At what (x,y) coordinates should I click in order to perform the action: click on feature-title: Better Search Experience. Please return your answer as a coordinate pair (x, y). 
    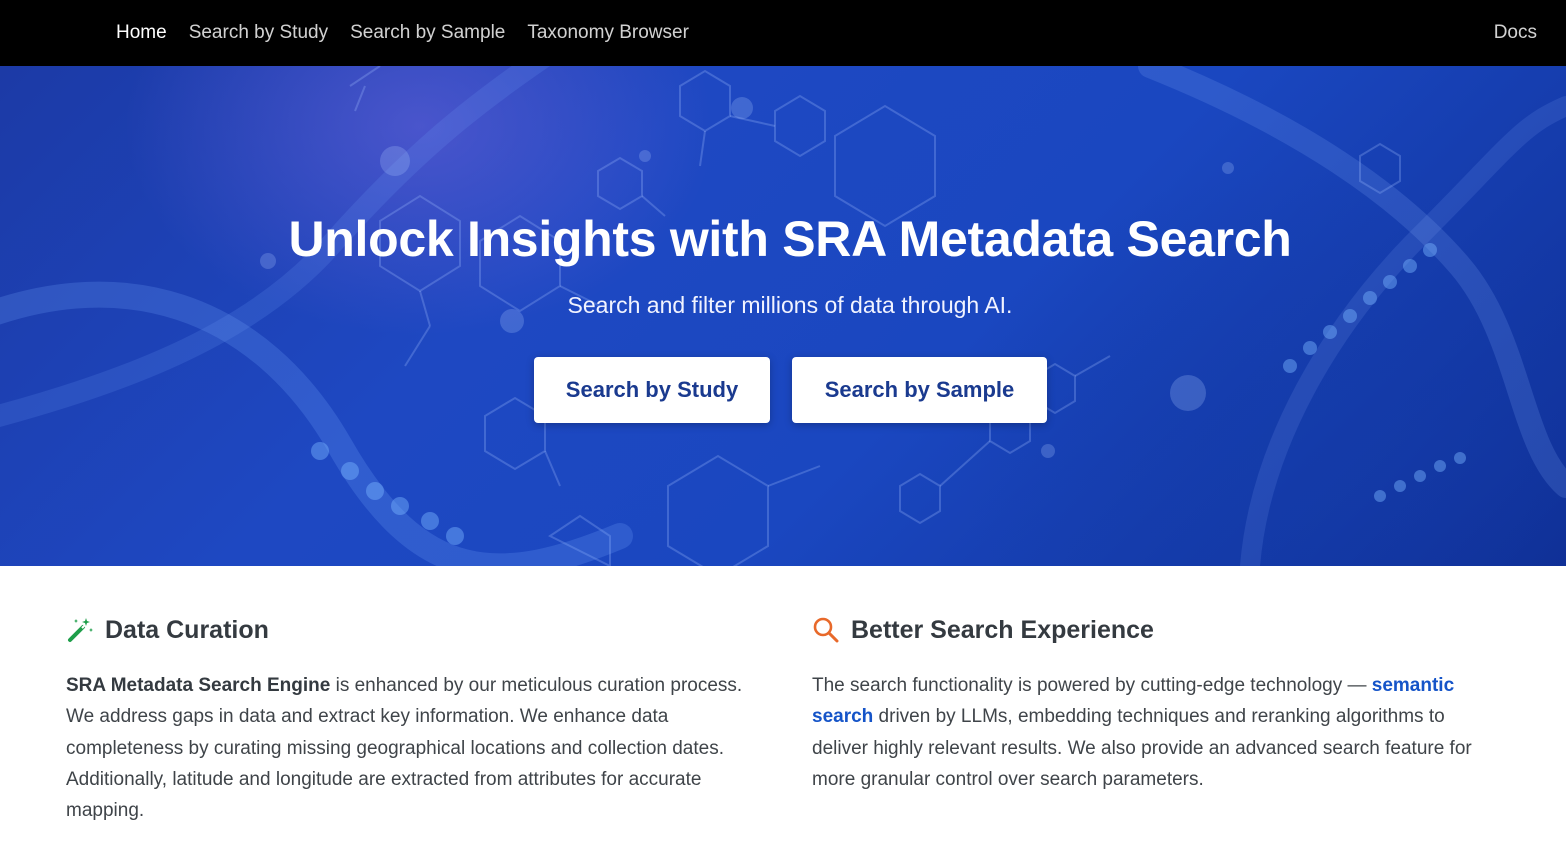
    Looking at the image, I should click on (1002, 629).